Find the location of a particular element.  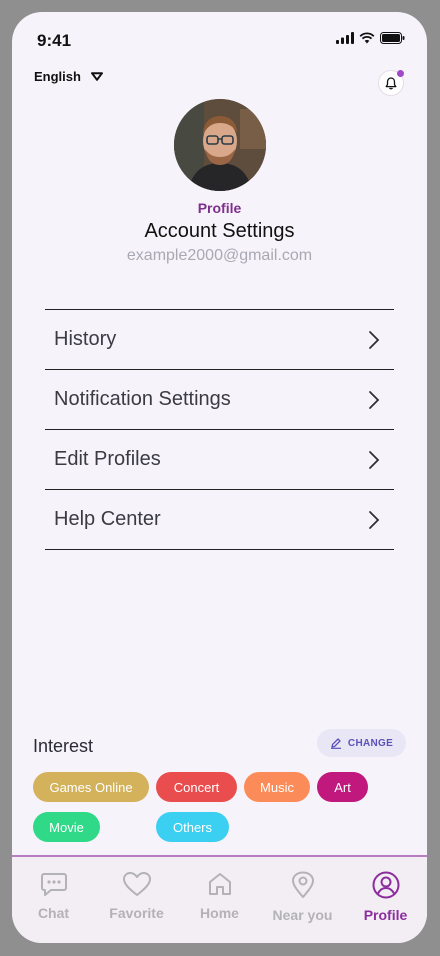

interest-tag-music: Music is located at coordinates (277, 787).